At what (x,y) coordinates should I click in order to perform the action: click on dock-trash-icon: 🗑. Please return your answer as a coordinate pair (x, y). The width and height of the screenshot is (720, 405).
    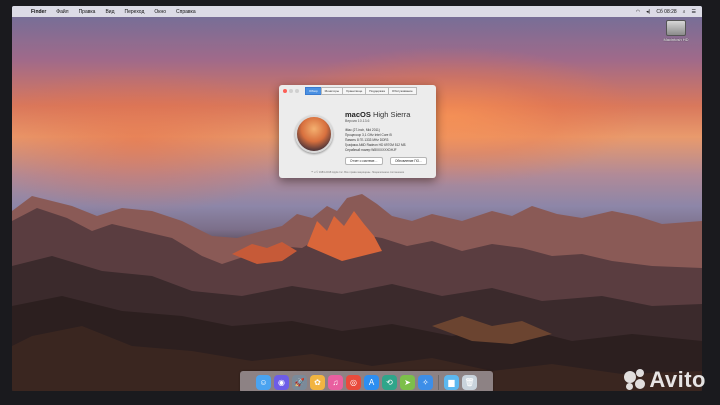
    Looking at the image, I should click on (469, 382).